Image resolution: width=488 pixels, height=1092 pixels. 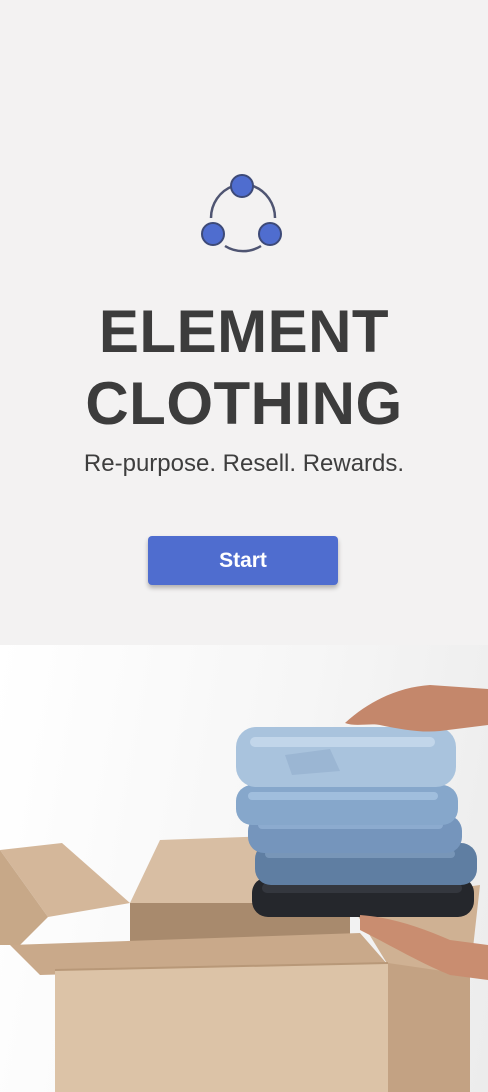 What do you see at coordinates (356, 822) in the screenshot?
I see `jeans-stack` at bounding box center [356, 822].